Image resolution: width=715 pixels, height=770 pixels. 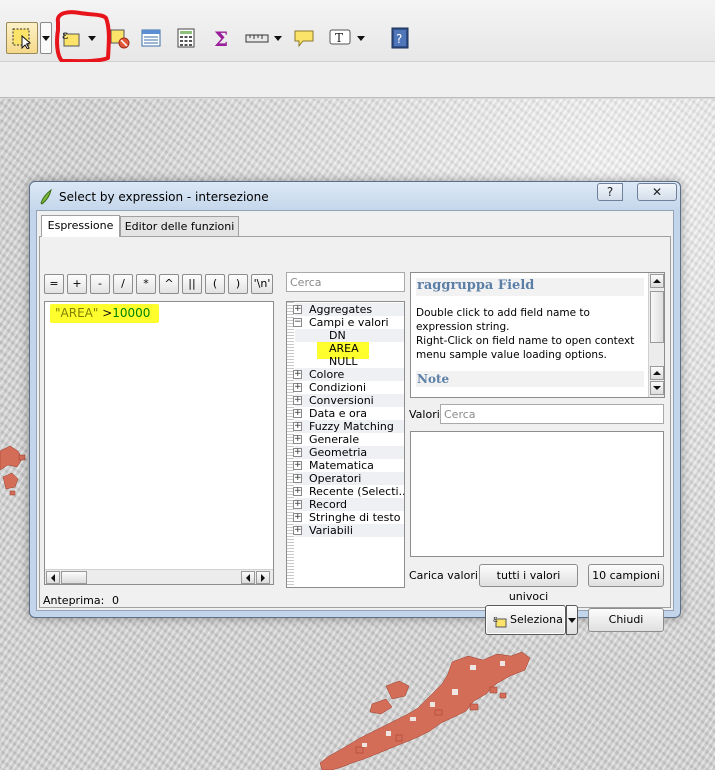 I want to click on tree-item-fuzzy-matching: Fuzzy Matching, so click(x=351, y=426).